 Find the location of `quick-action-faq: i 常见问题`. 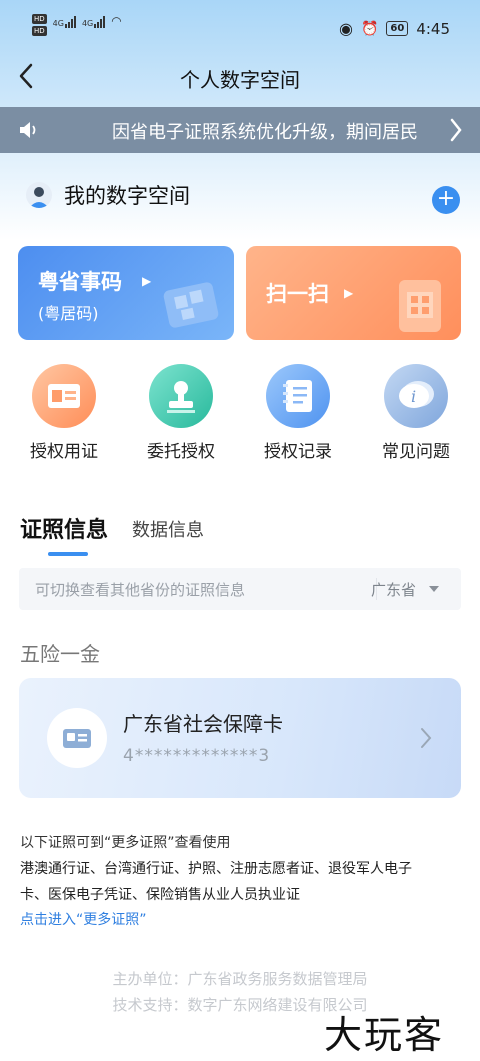

quick-action-faq: i 常见问题 is located at coordinates (416, 412).